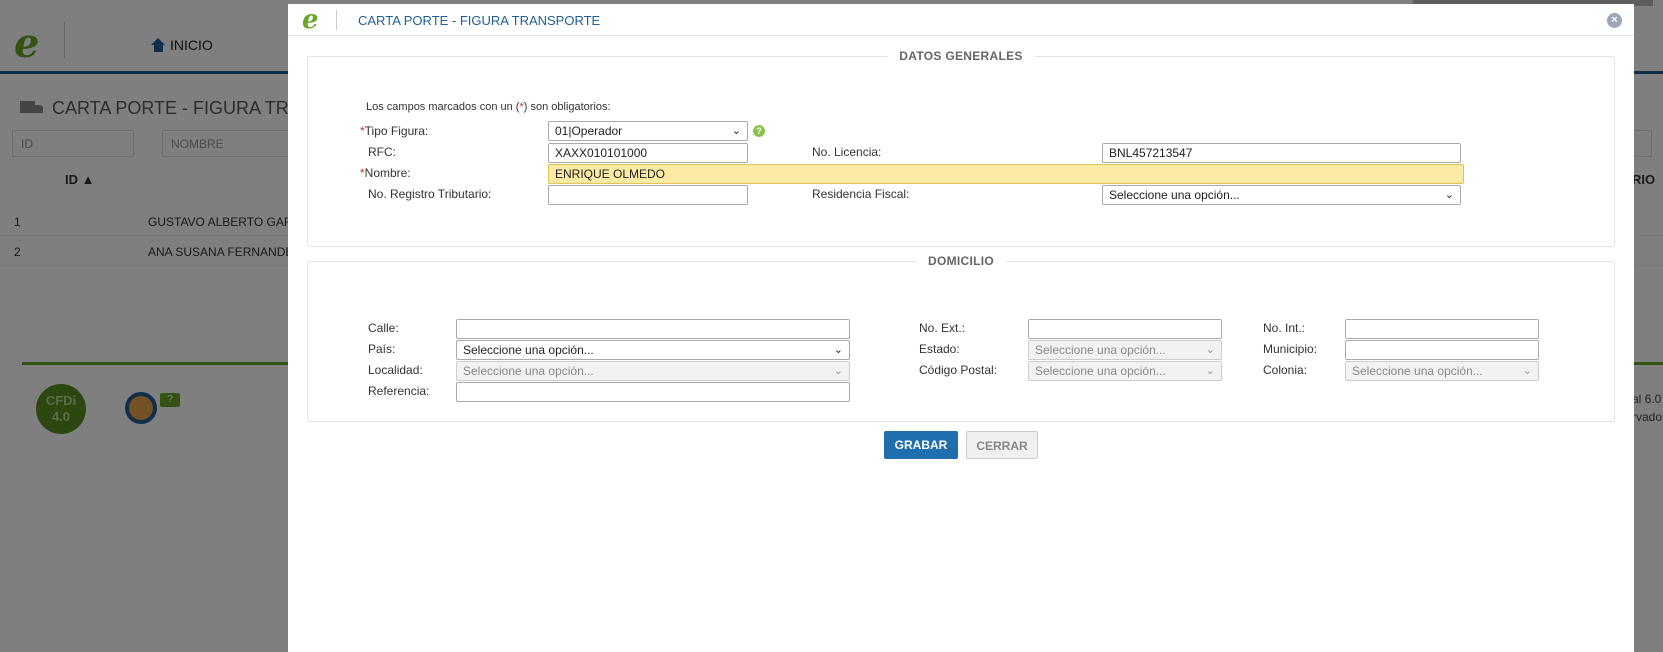 The image size is (1663, 652). Describe the element at coordinates (1002, 445) in the screenshot. I see `cerrar-button: CERRAR` at that location.